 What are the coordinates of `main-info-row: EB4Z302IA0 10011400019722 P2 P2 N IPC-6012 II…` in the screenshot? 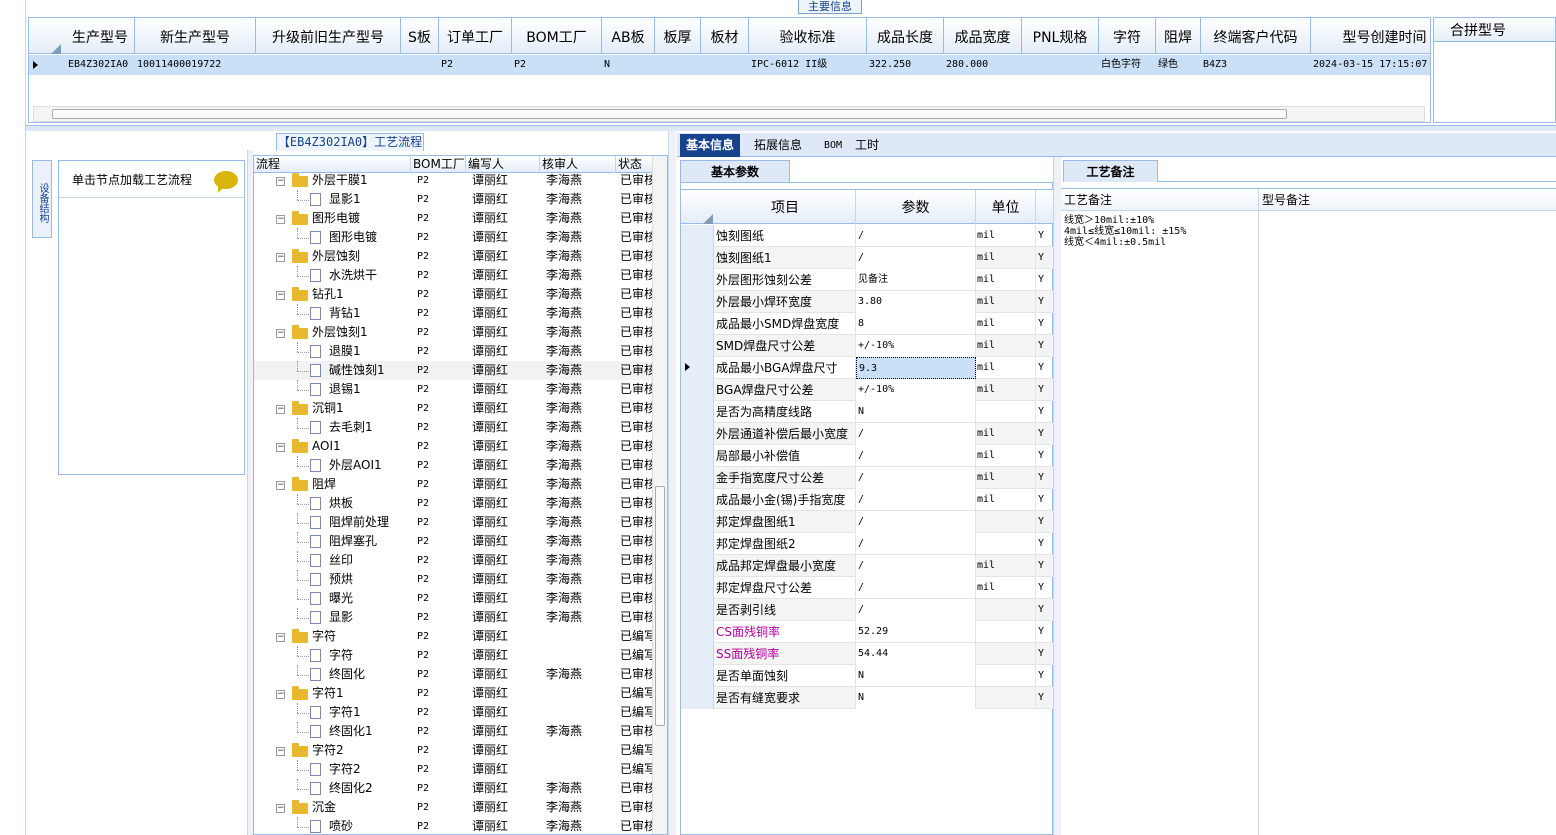 It's located at (729, 65).